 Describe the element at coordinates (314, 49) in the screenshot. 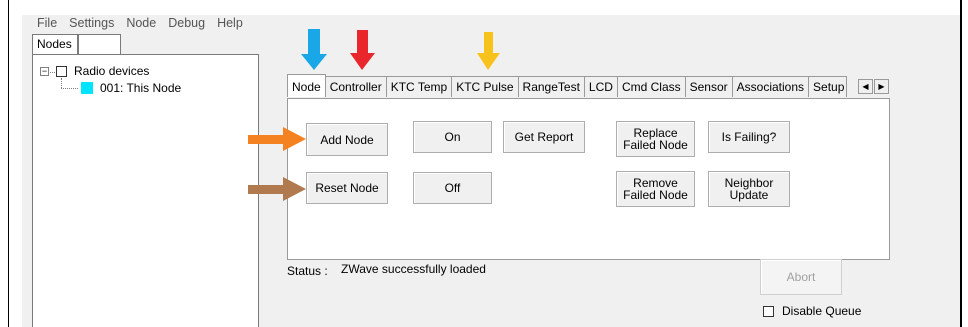

I see `blue-down-arrow-icon` at that location.